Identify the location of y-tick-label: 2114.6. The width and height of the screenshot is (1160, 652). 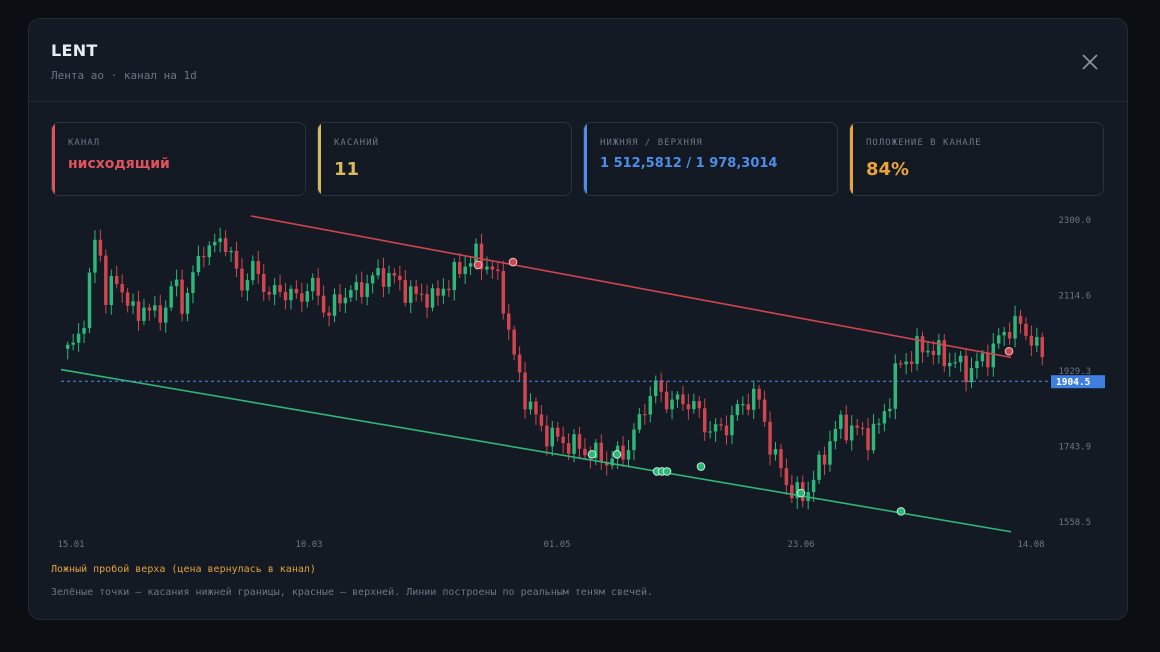
(1074, 297).